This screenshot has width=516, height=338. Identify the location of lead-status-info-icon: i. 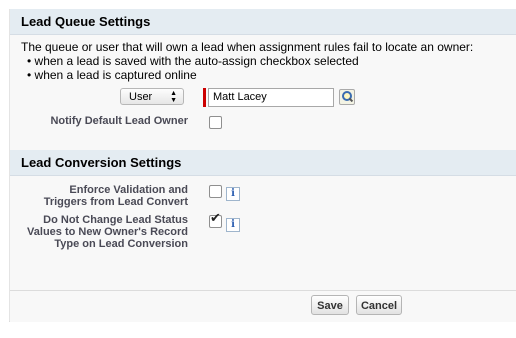
(233, 225).